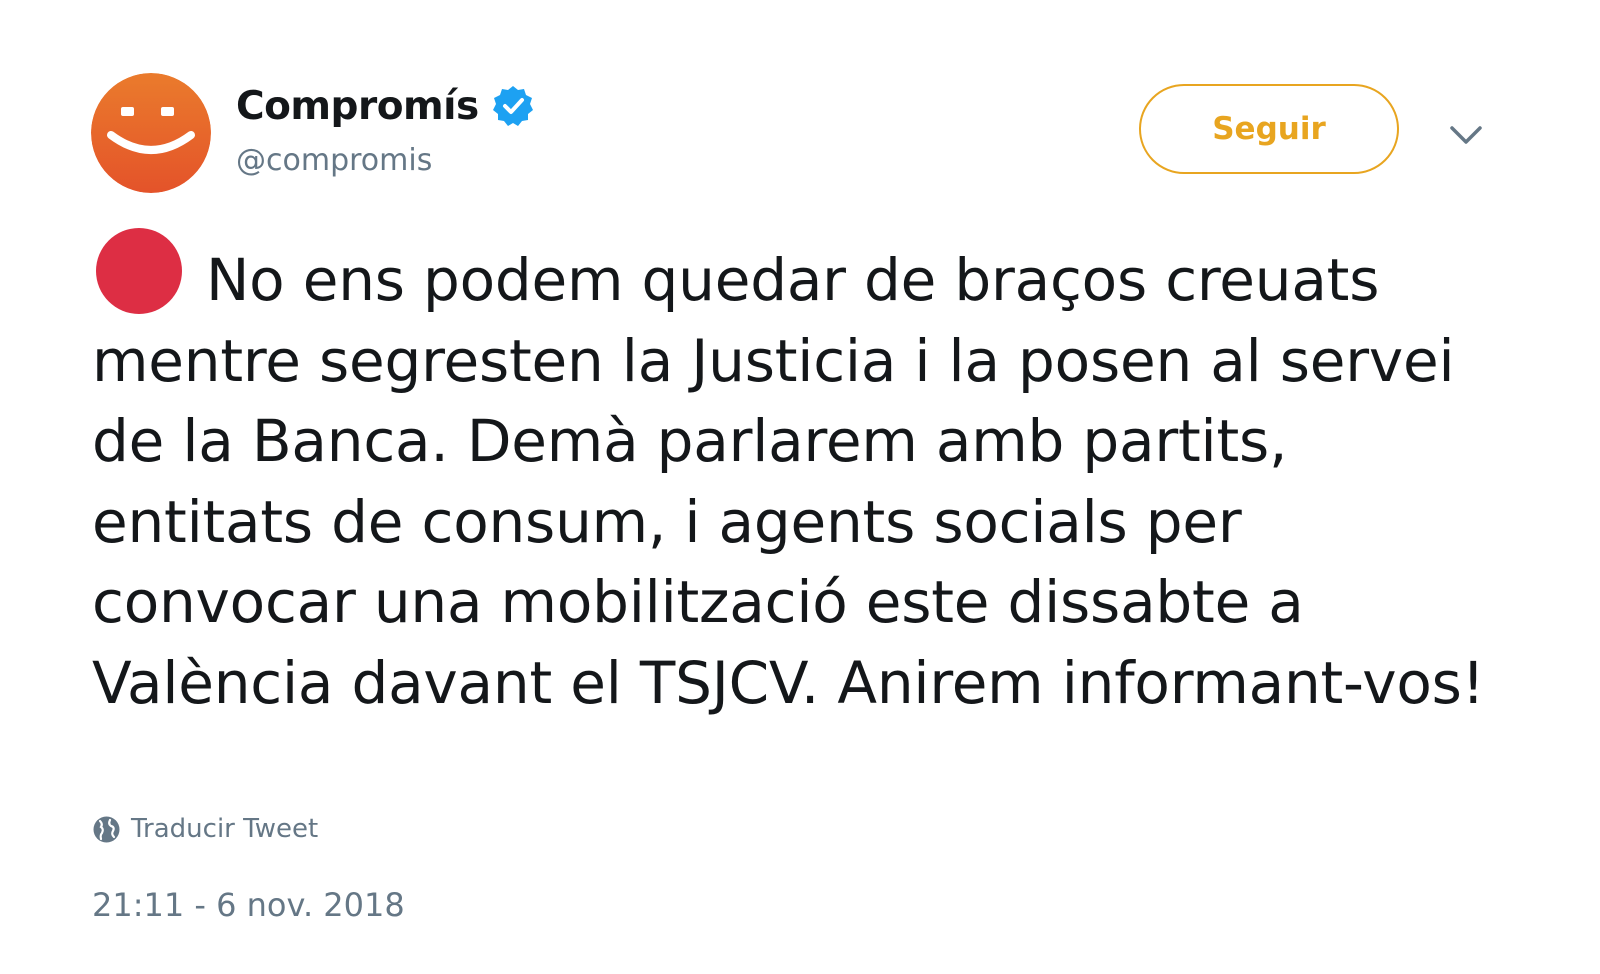  I want to click on globe-icon, so click(106, 829).